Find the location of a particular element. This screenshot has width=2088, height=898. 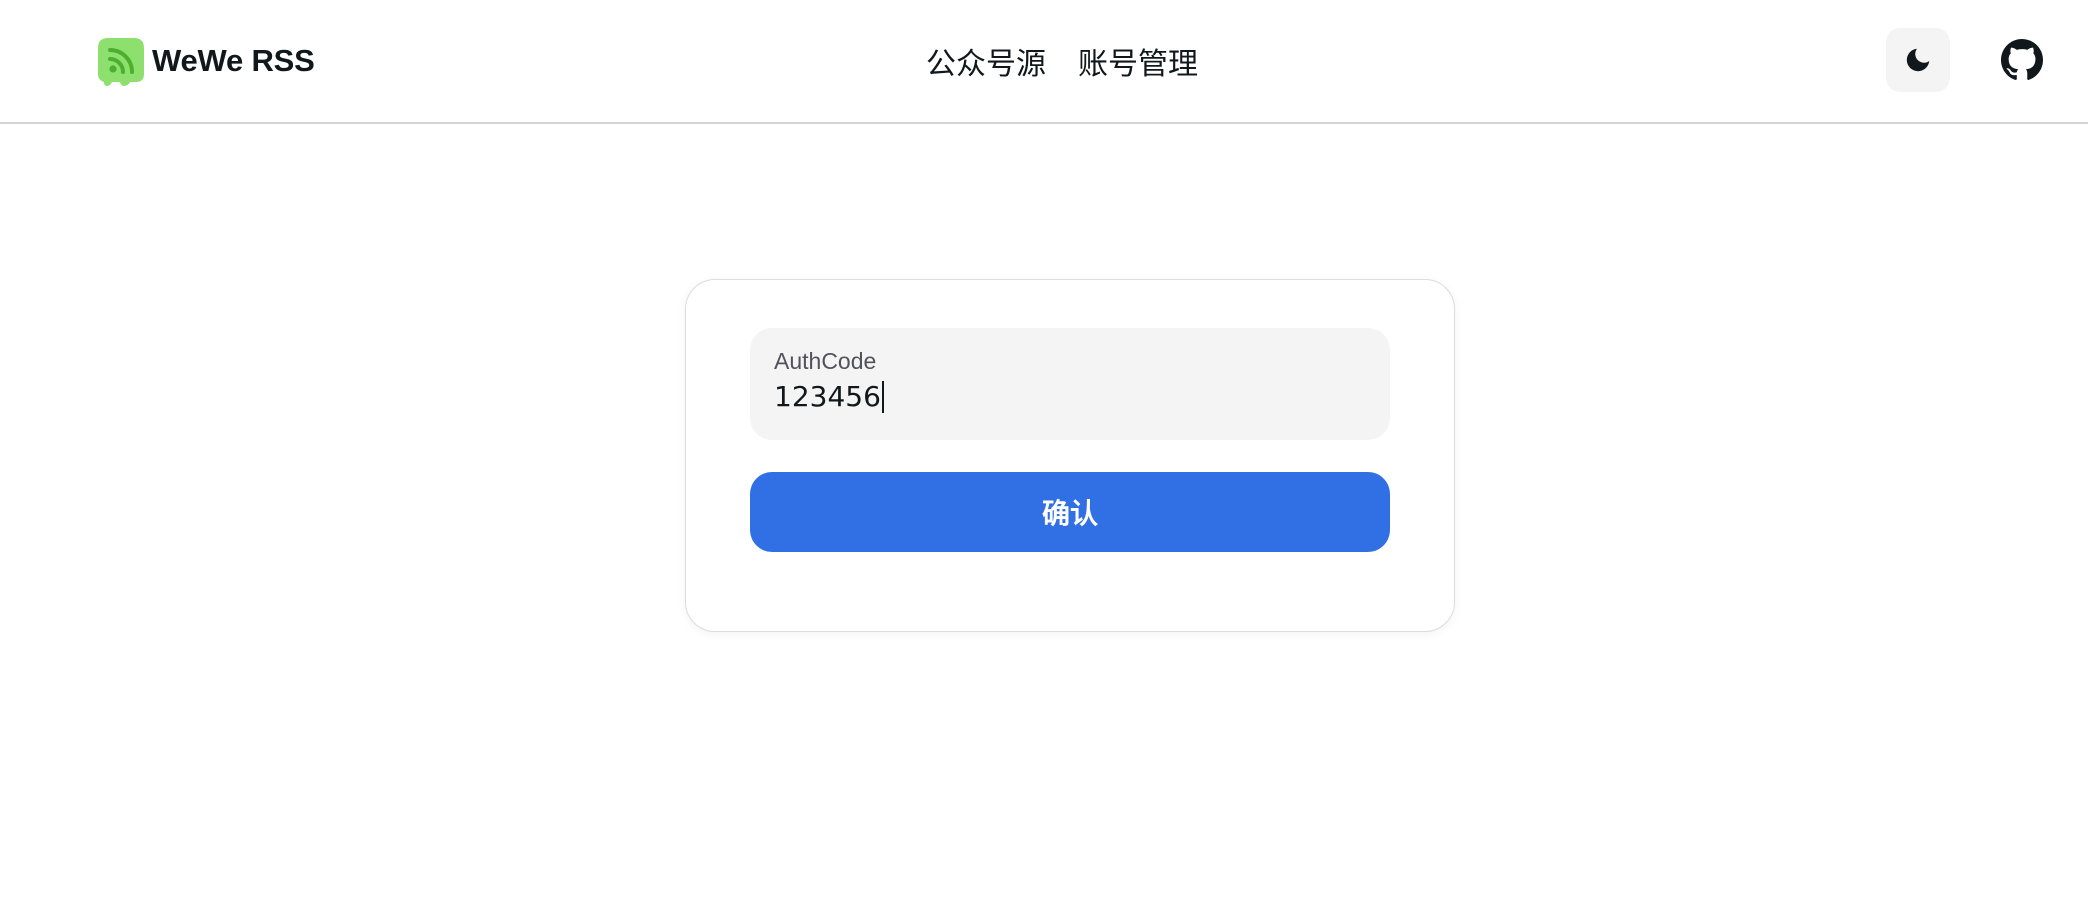

nav-link-feeds: 公众号源 is located at coordinates (986, 61).